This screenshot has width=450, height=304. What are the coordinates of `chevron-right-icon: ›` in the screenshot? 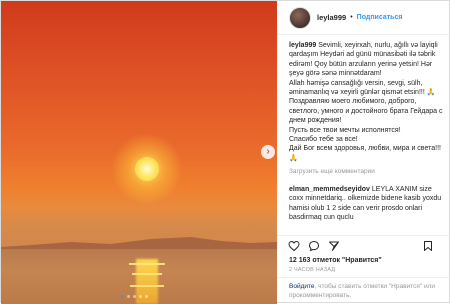 It's located at (268, 151).